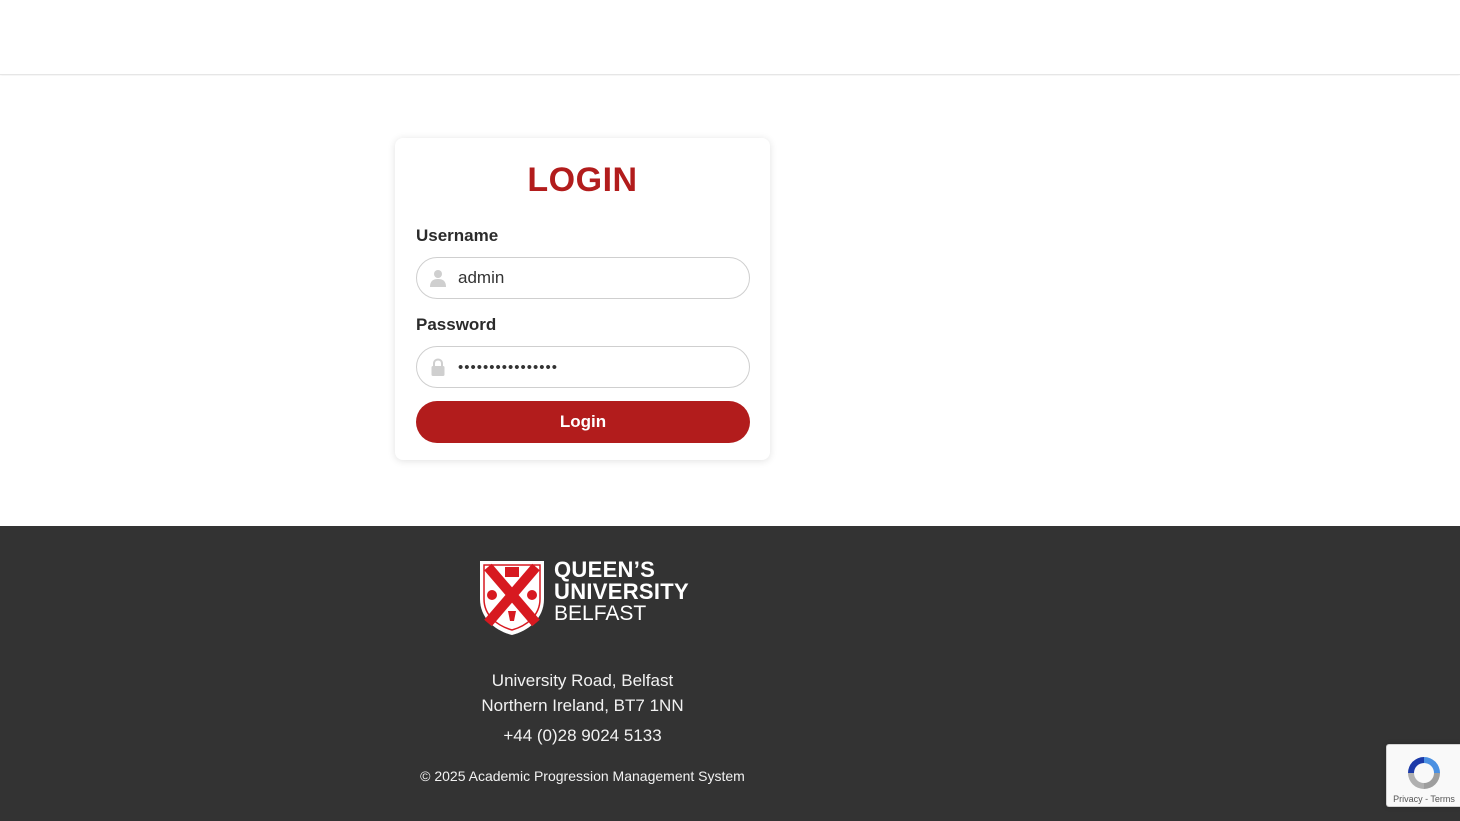 This screenshot has height=821, width=1460. What do you see at coordinates (582, 180) in the screenshot?
I see `login-title: LOGIN` at bounding box center [582, 180].